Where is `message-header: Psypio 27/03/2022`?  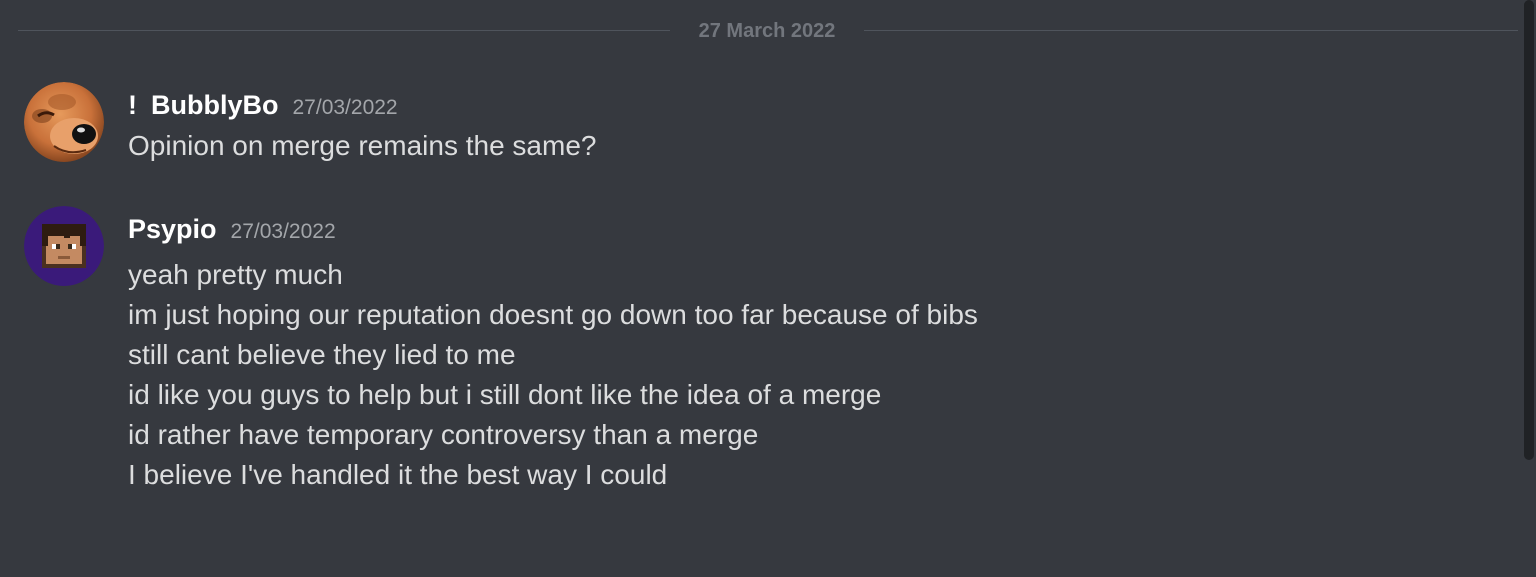
message-header: Psypio 27/03/2022 is located at coordinates (232, 229).